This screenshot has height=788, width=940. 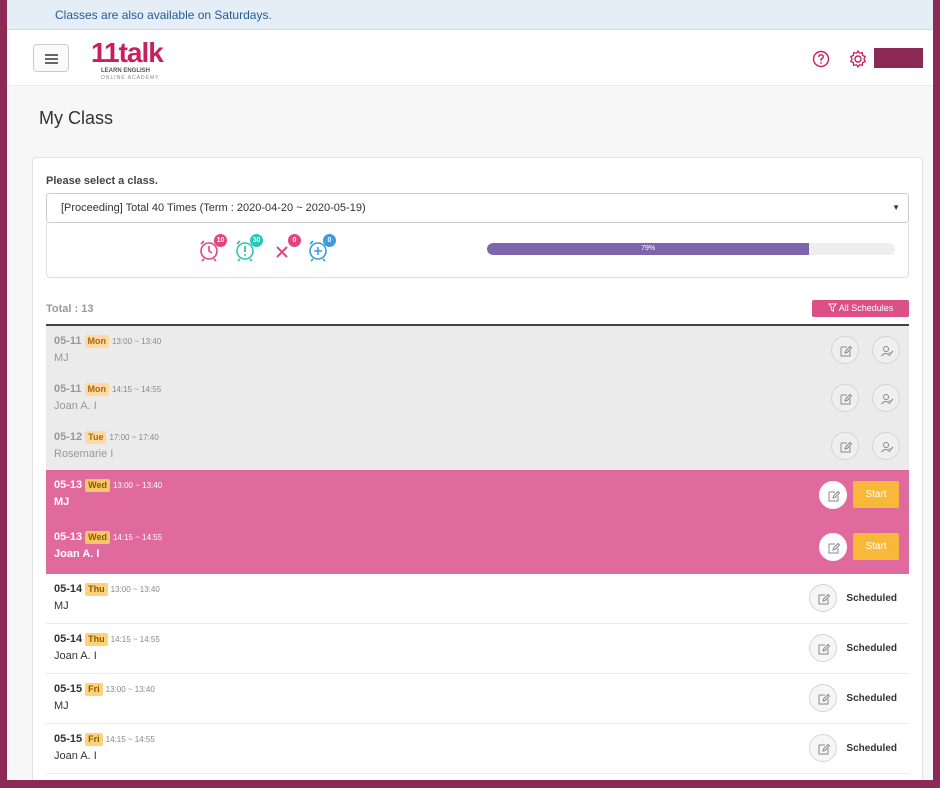 I want to click on day-badge: Fri, so click(x=94, y=739).